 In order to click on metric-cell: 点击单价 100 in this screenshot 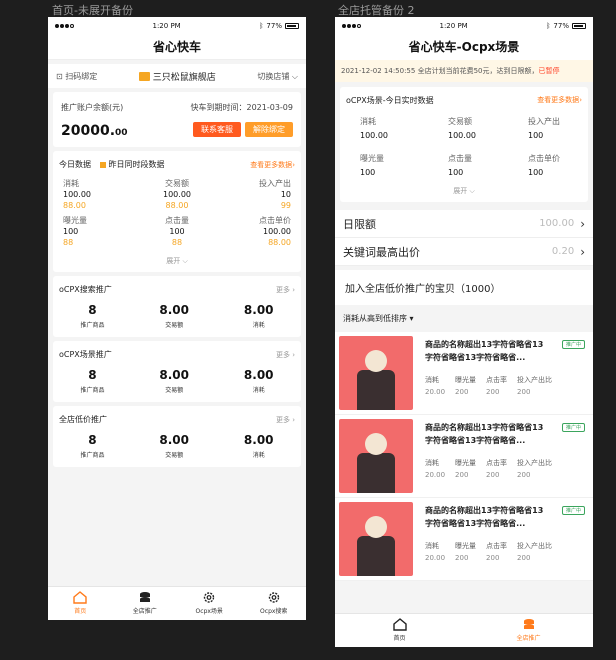, I will do `click(540, 165)`.